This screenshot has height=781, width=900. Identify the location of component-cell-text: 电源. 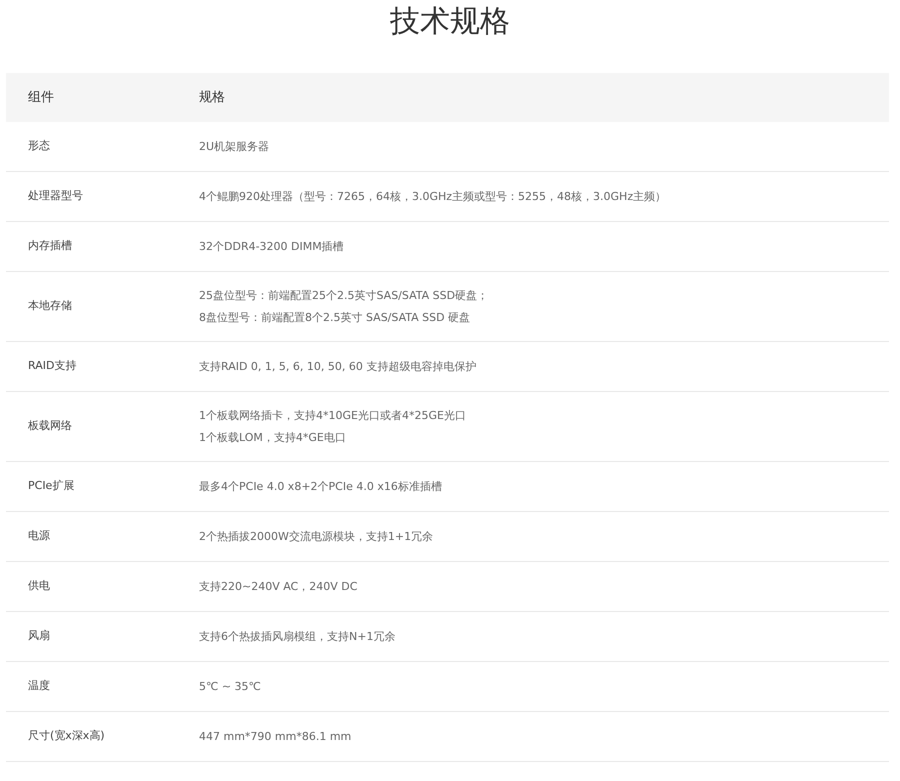
(39, 536).